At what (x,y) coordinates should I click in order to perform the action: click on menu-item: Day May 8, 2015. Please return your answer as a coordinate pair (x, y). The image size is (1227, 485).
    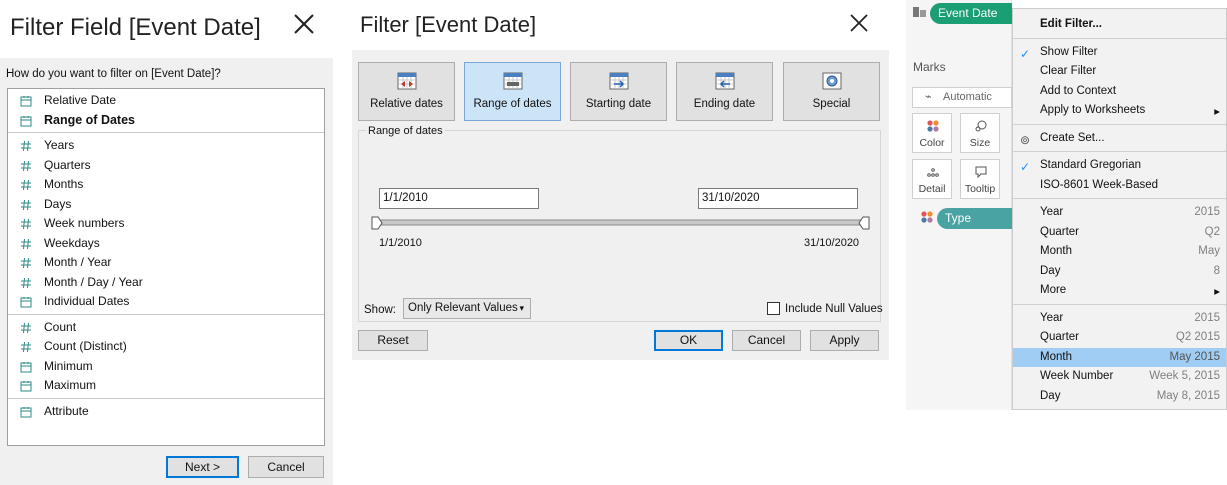
    Looking at the image, I should click on (1119, 396).